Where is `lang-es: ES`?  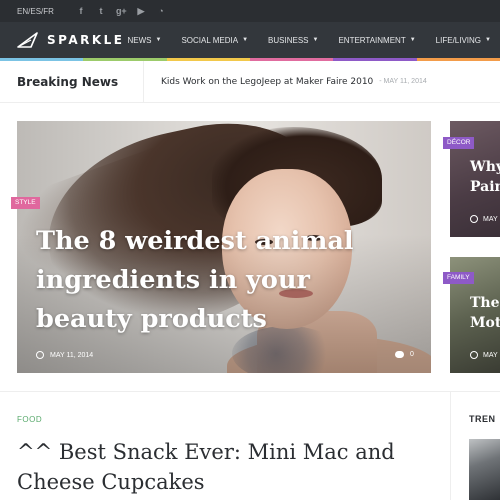
lang-es: ES is located at coordinates (35, 11).